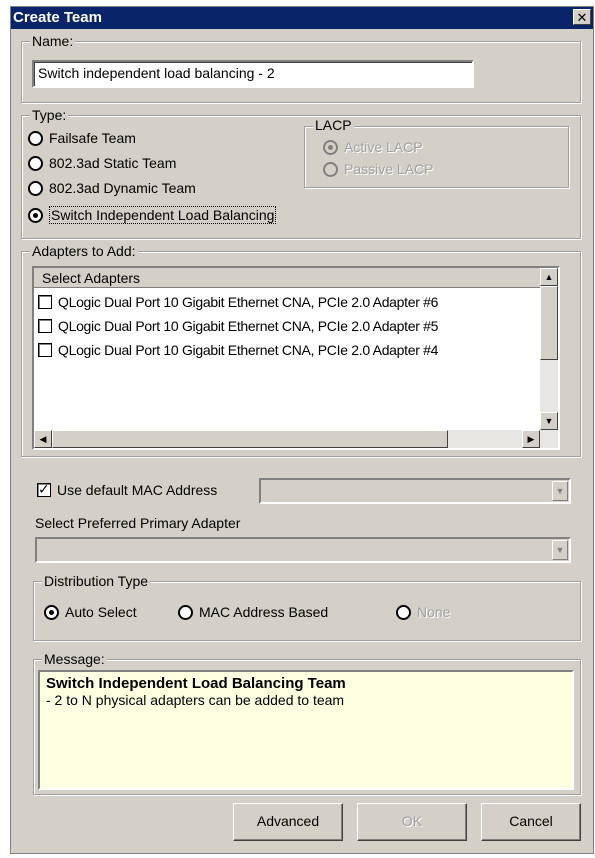 The width and height of the screenshot is (595, 858). Describe the element at coordinates (113, 163) in the screenshot. I see `radio-label: 802.3ad Static Team` at that location.